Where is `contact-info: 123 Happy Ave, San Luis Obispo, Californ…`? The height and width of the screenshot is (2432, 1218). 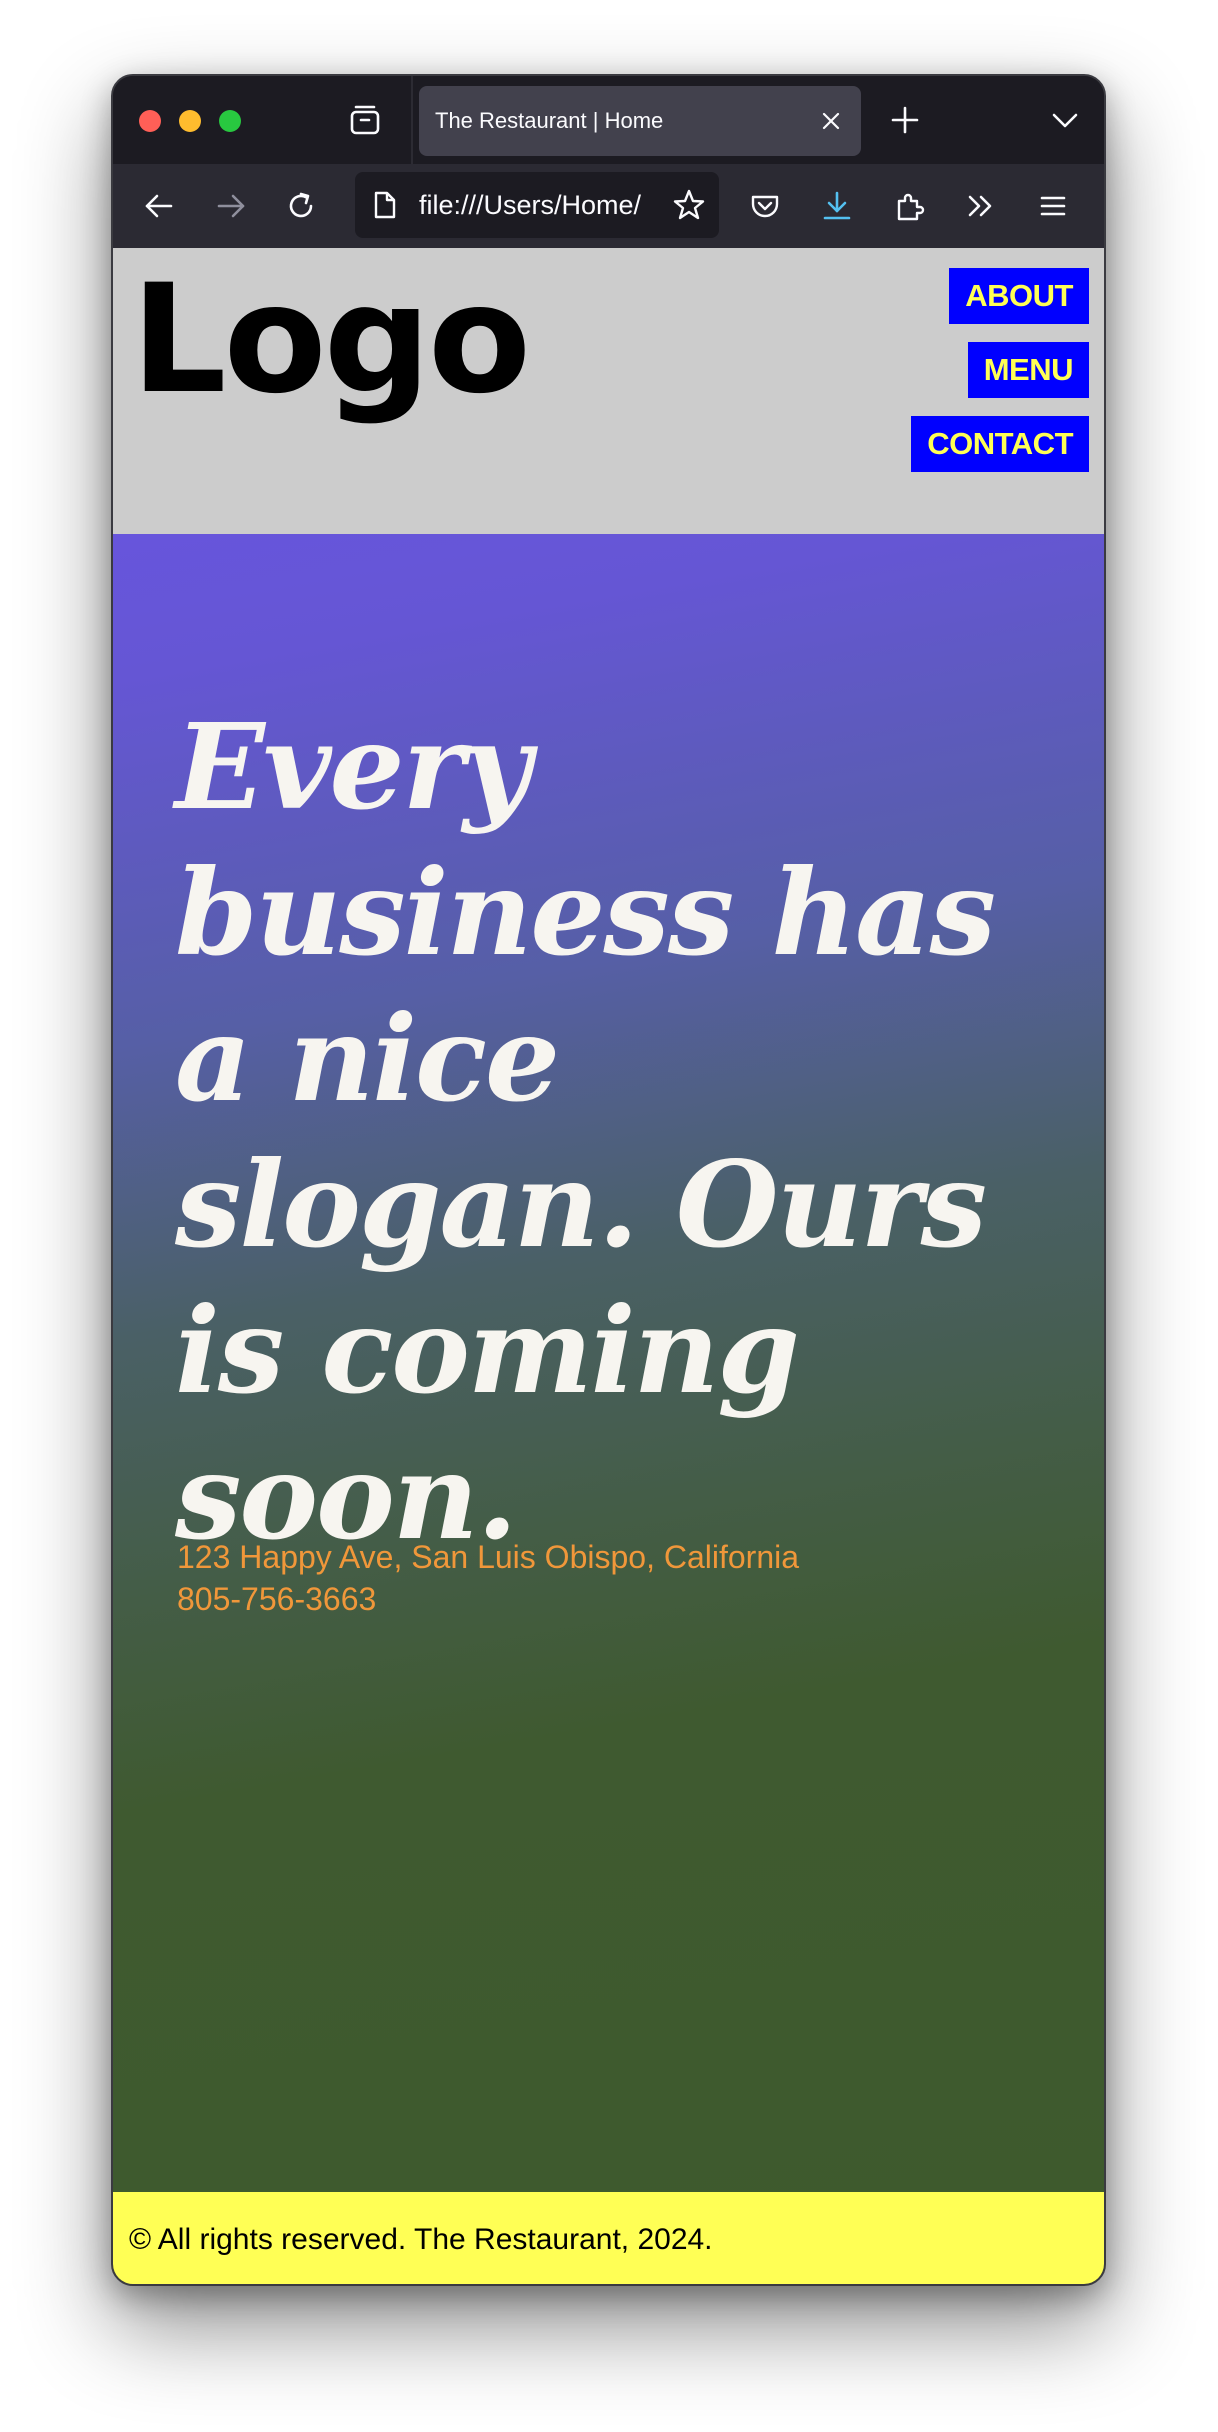
contact-info: 123 Happy Ave, San Luis Obispo, Californ… is located at coordinates (488, 1578).